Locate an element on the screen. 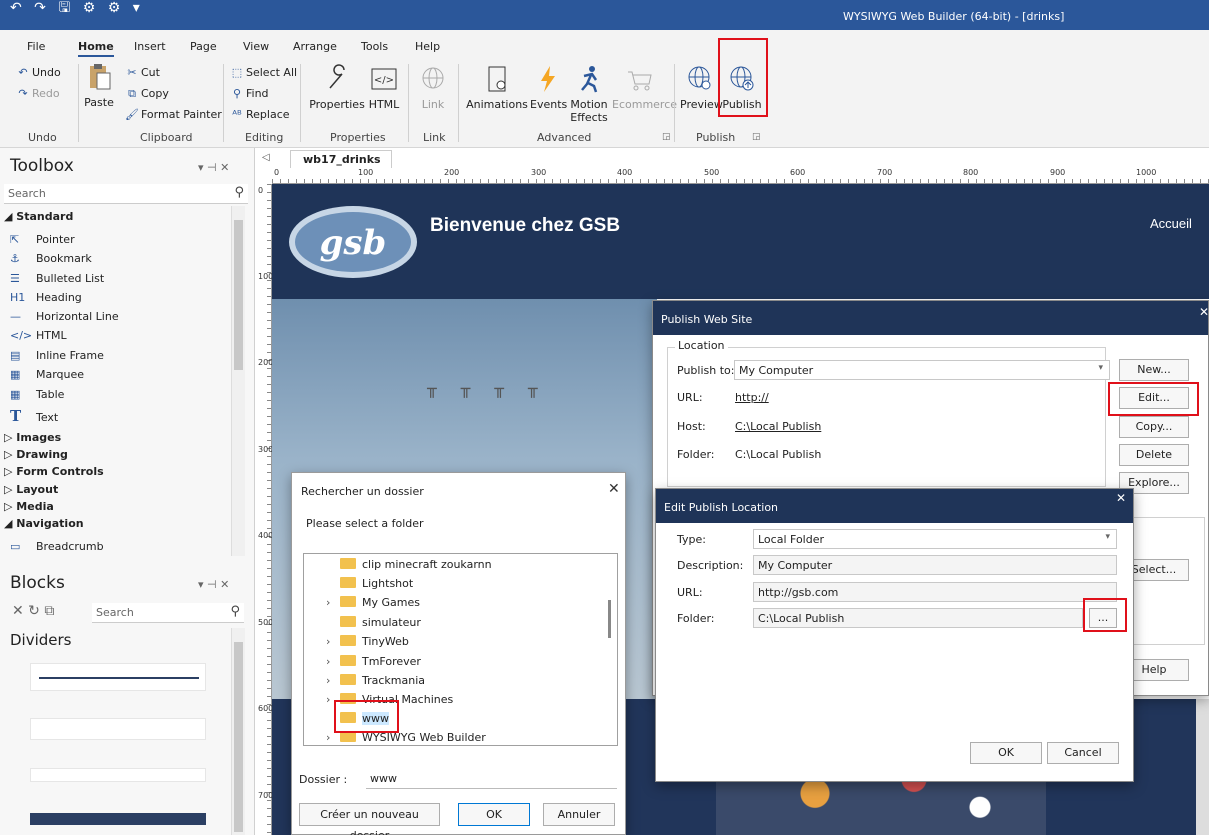  tab-scroll-left-icon: ◁ is located at coordinates (266, 157).